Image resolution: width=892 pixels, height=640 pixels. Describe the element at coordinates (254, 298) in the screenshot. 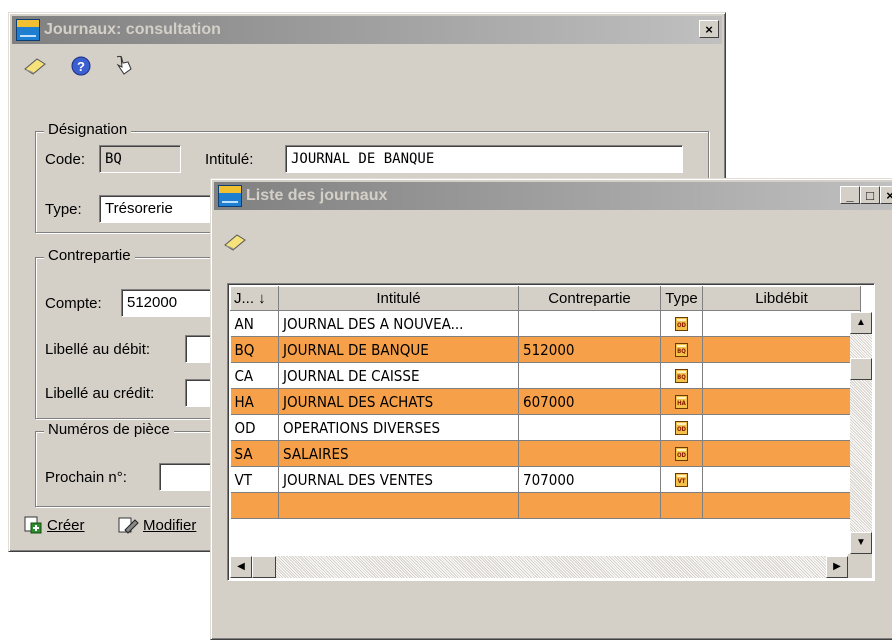

I see `column-header-code: J... ↓` at that location.